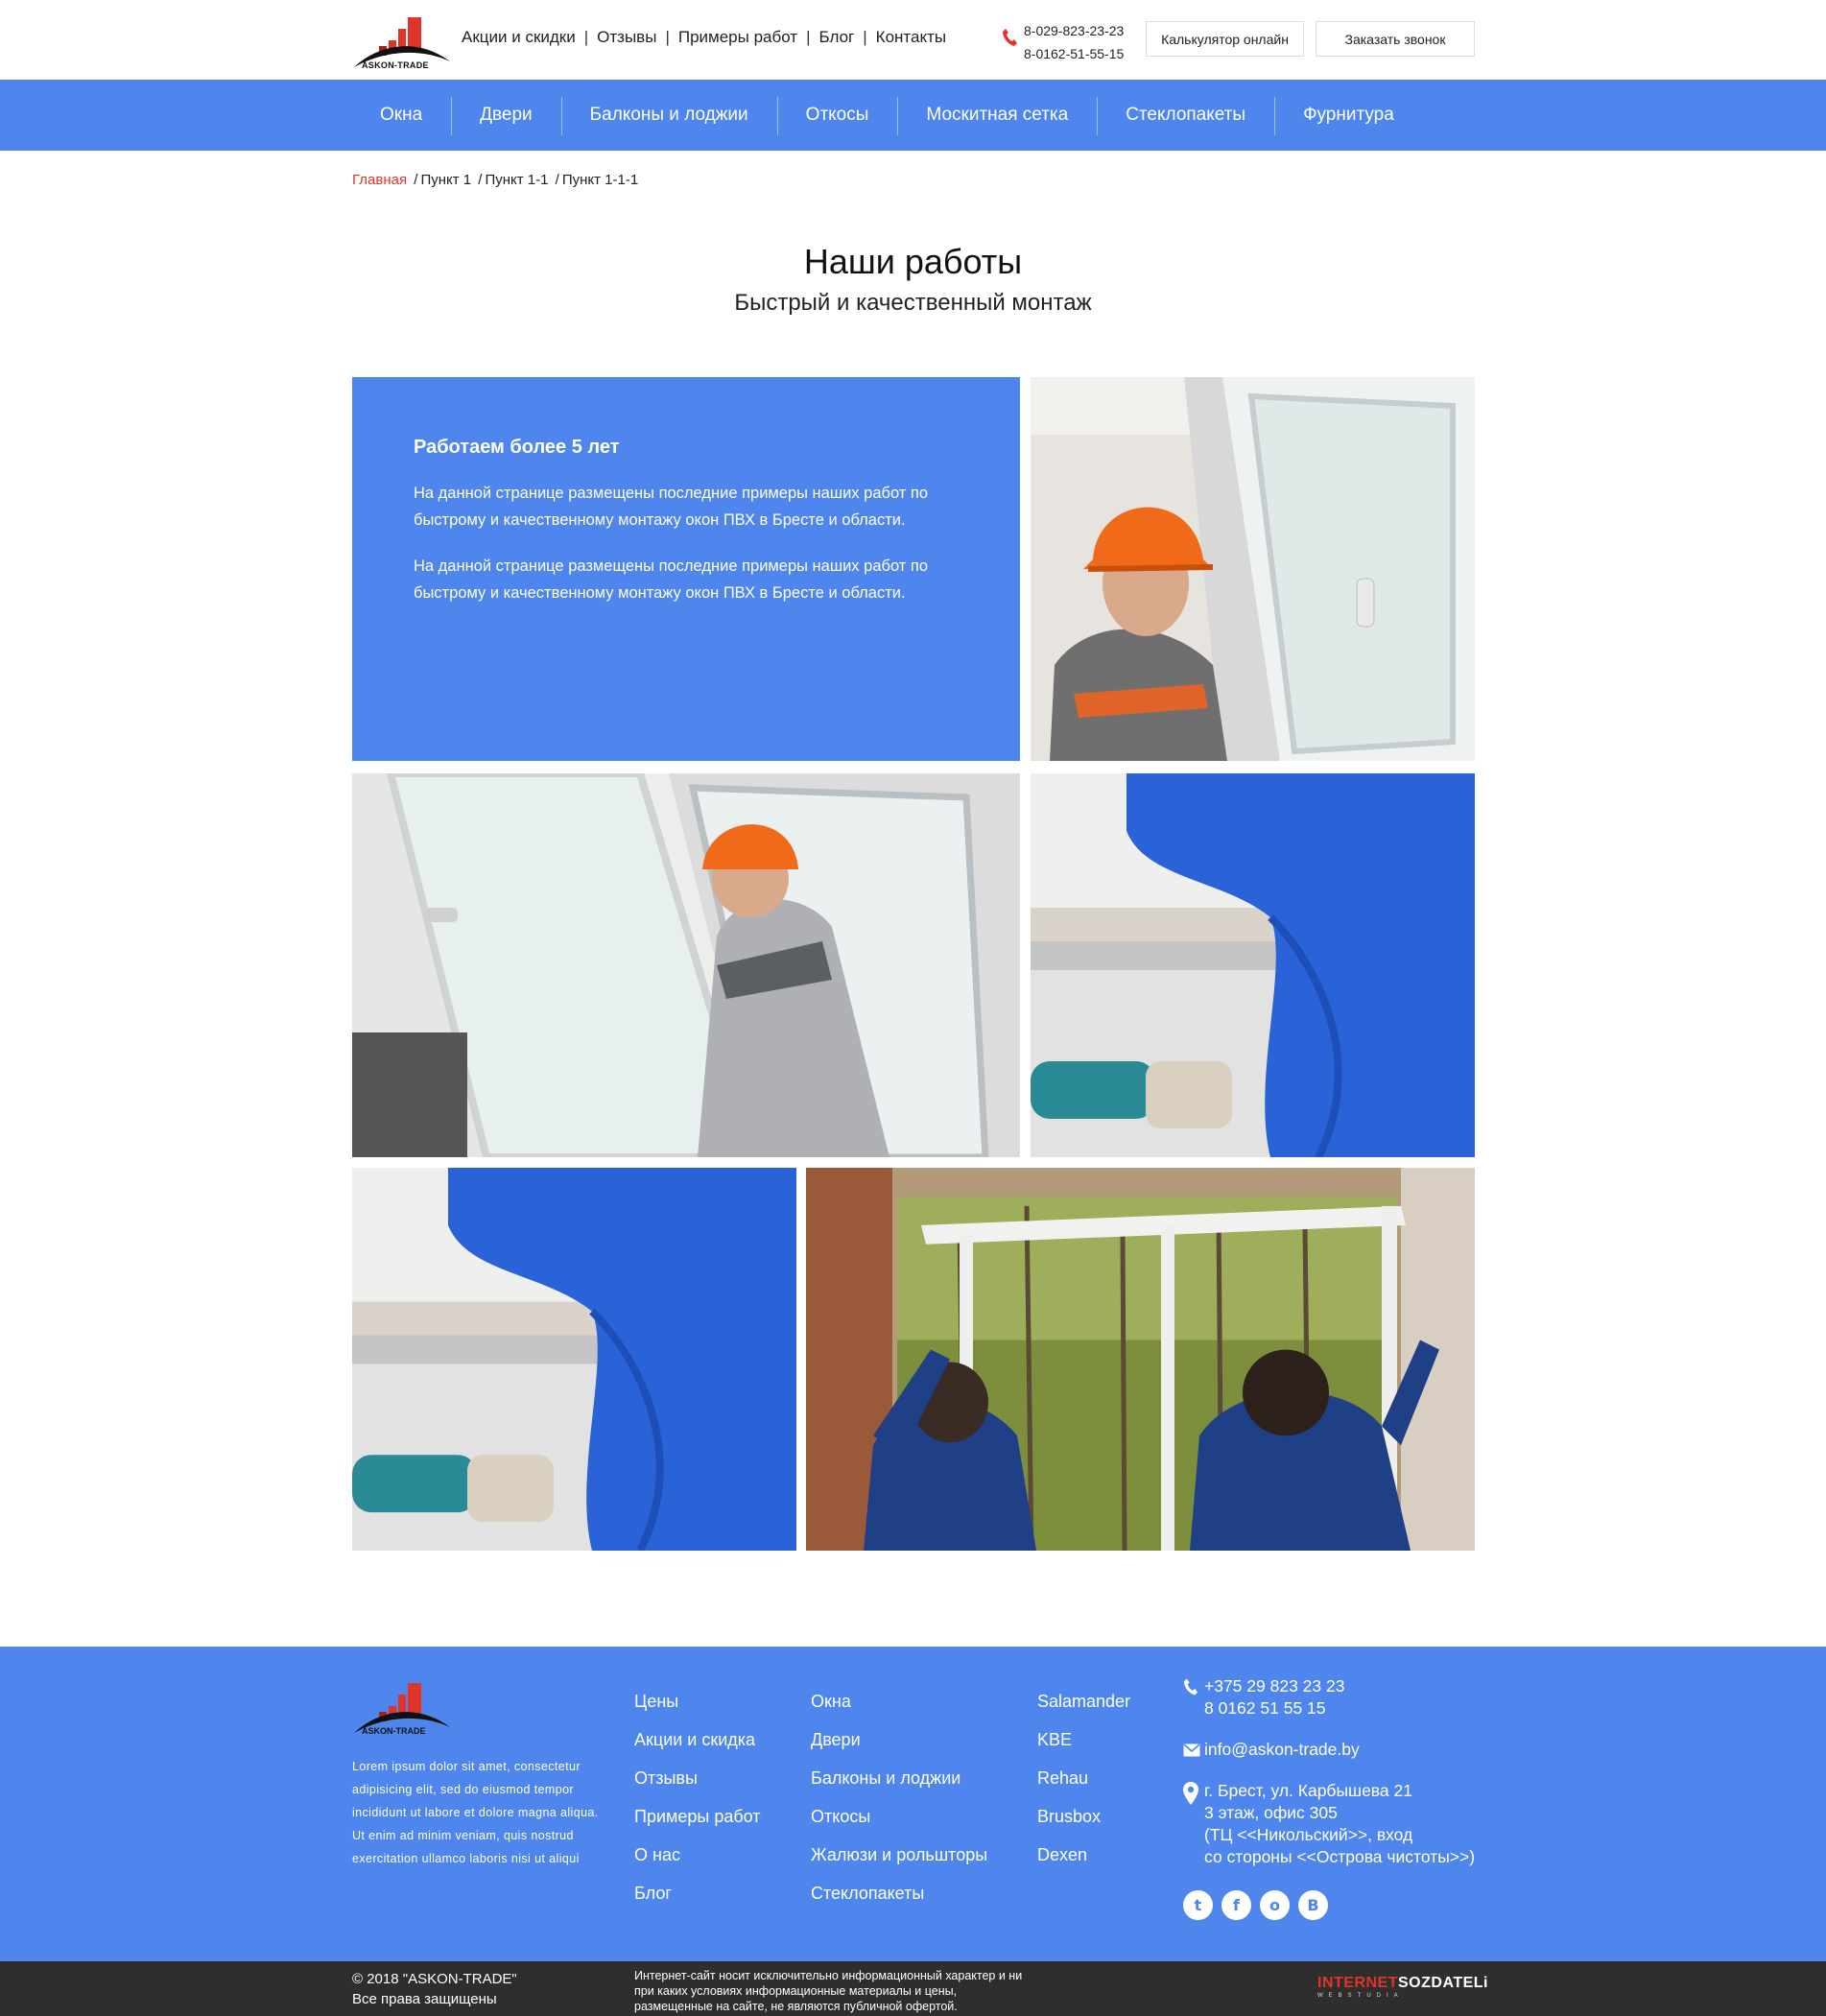 This screenshot has height=2016, width=1826. I want to click on header-phone-1: 8-029-823-23-23, so click(1074, 30).